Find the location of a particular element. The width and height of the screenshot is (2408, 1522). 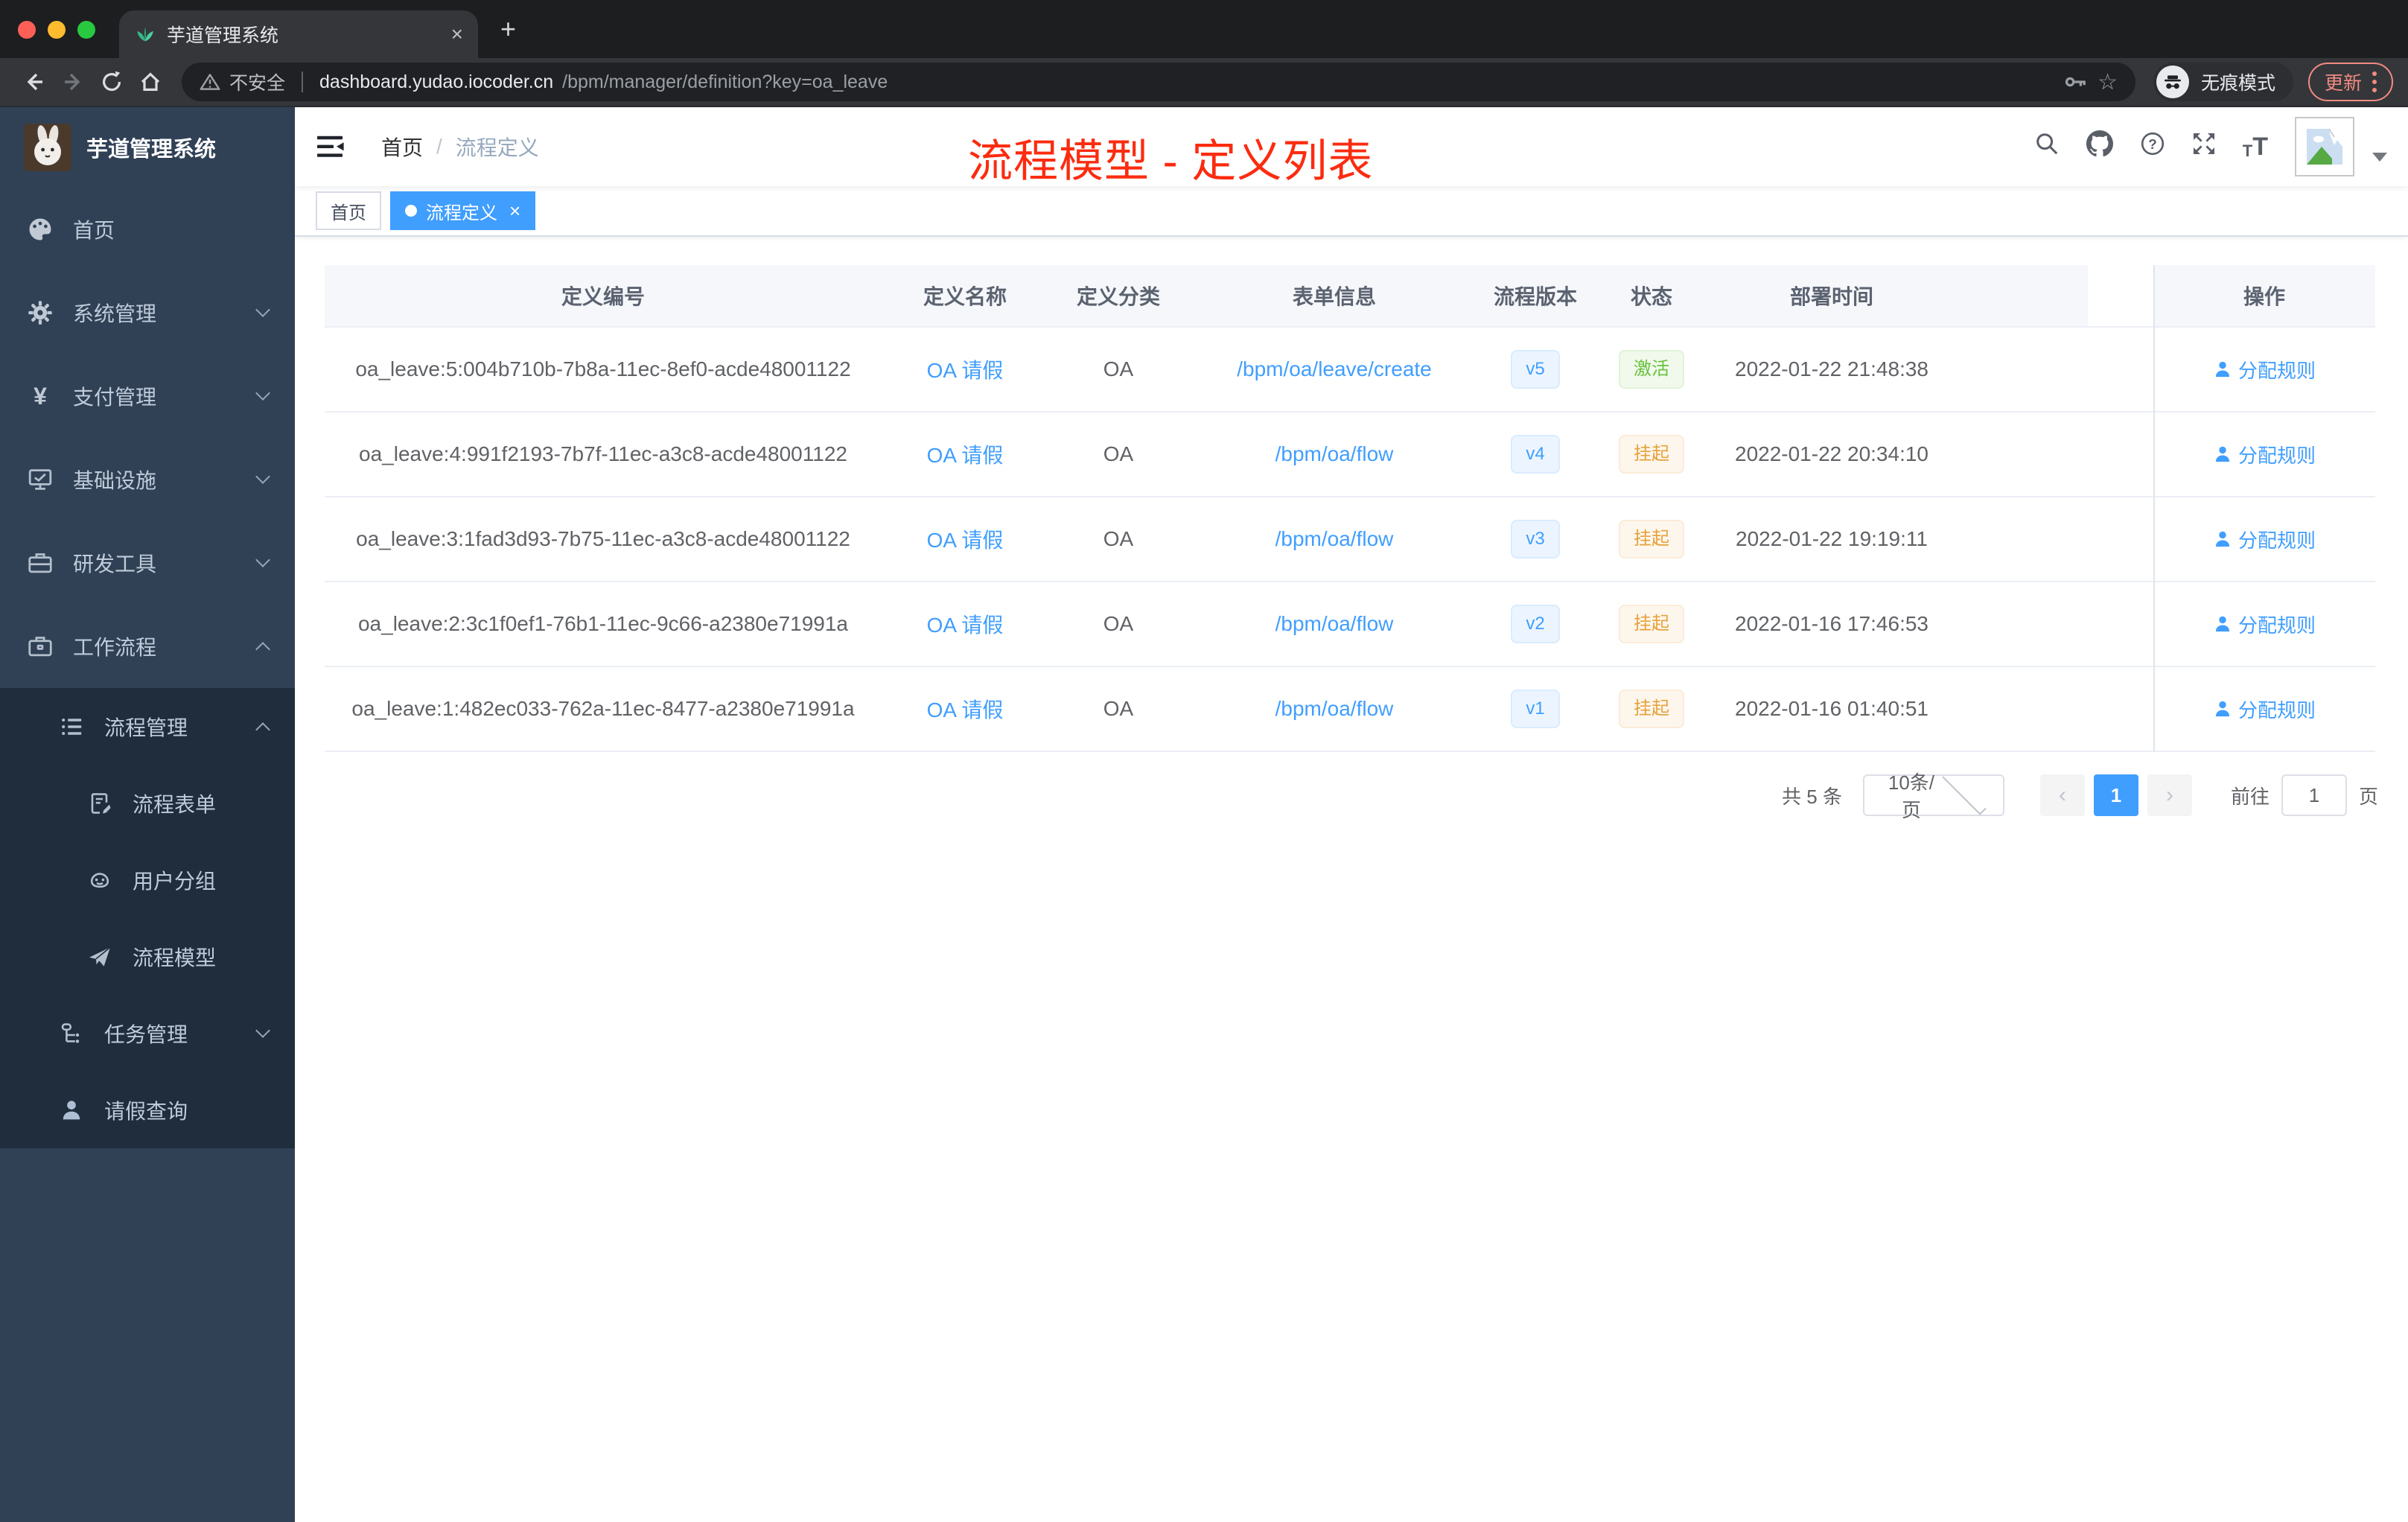

sidebar-collapse-icon is located at coordinates (330, 147).